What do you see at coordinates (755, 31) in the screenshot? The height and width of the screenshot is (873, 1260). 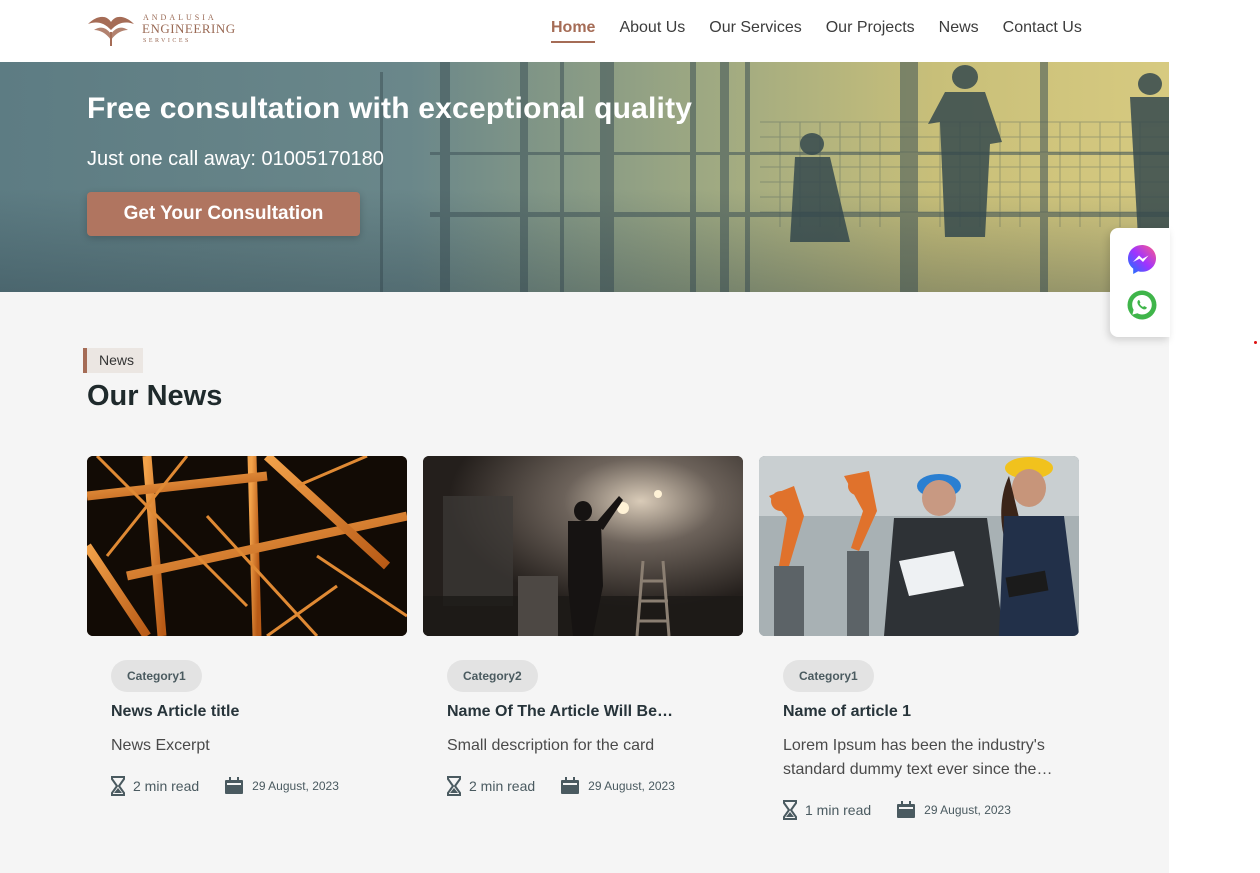 I see `nav-our-services: Our Services` at bounding box center [755, 31].